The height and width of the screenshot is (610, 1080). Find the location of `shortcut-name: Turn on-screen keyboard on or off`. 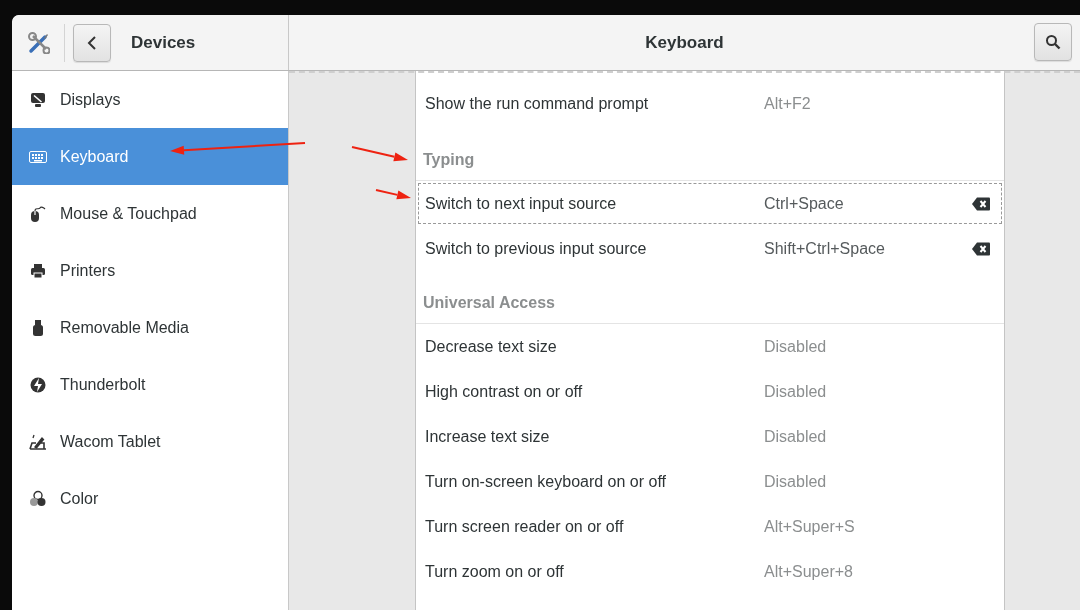

shortcut-name: Turn on-screen keyboard on or off is located at coordinates (546, 481).